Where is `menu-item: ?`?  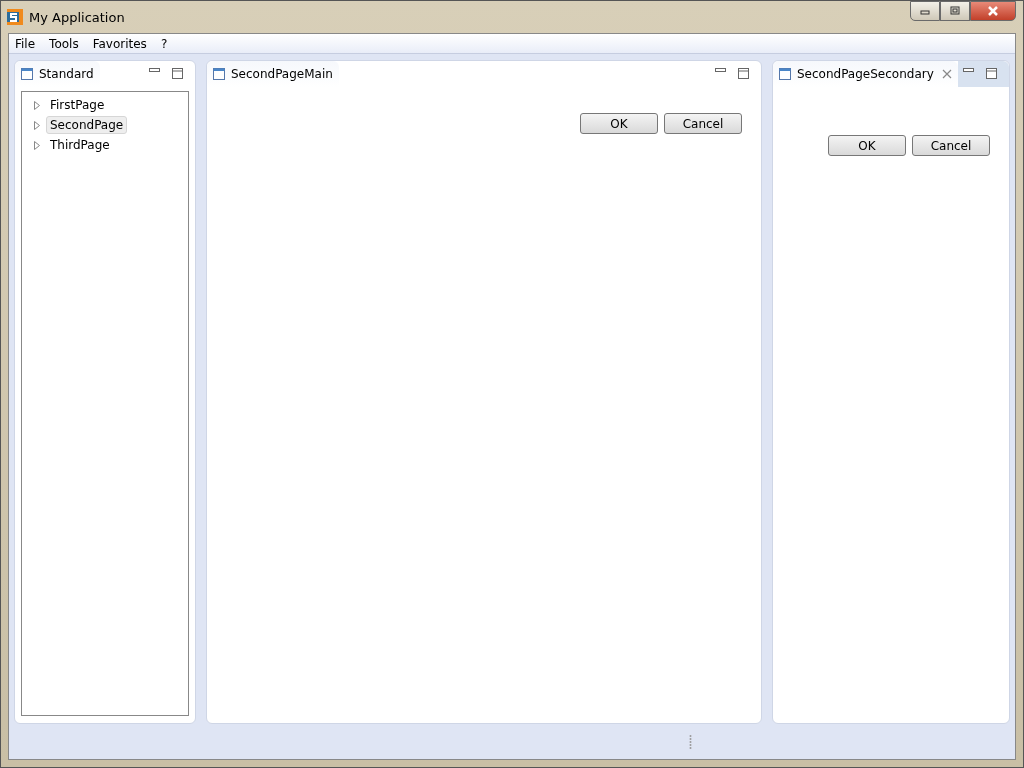
menu-item: ? is located at coordinates (164, 43).